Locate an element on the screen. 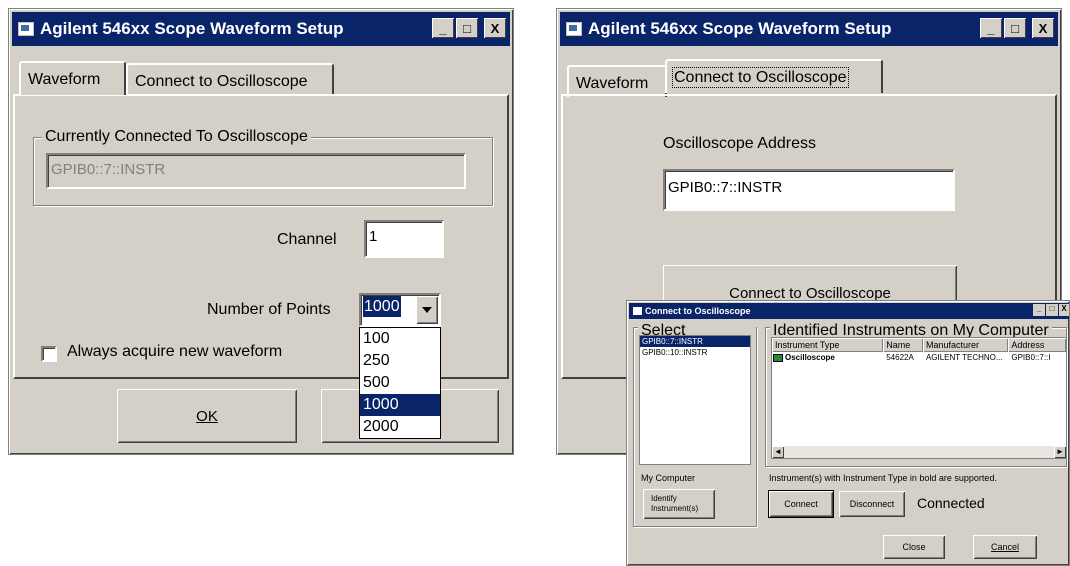 This screenshot has width=1070, height=566. my-computer-label: My Computer is located at coordinates (668, 478).